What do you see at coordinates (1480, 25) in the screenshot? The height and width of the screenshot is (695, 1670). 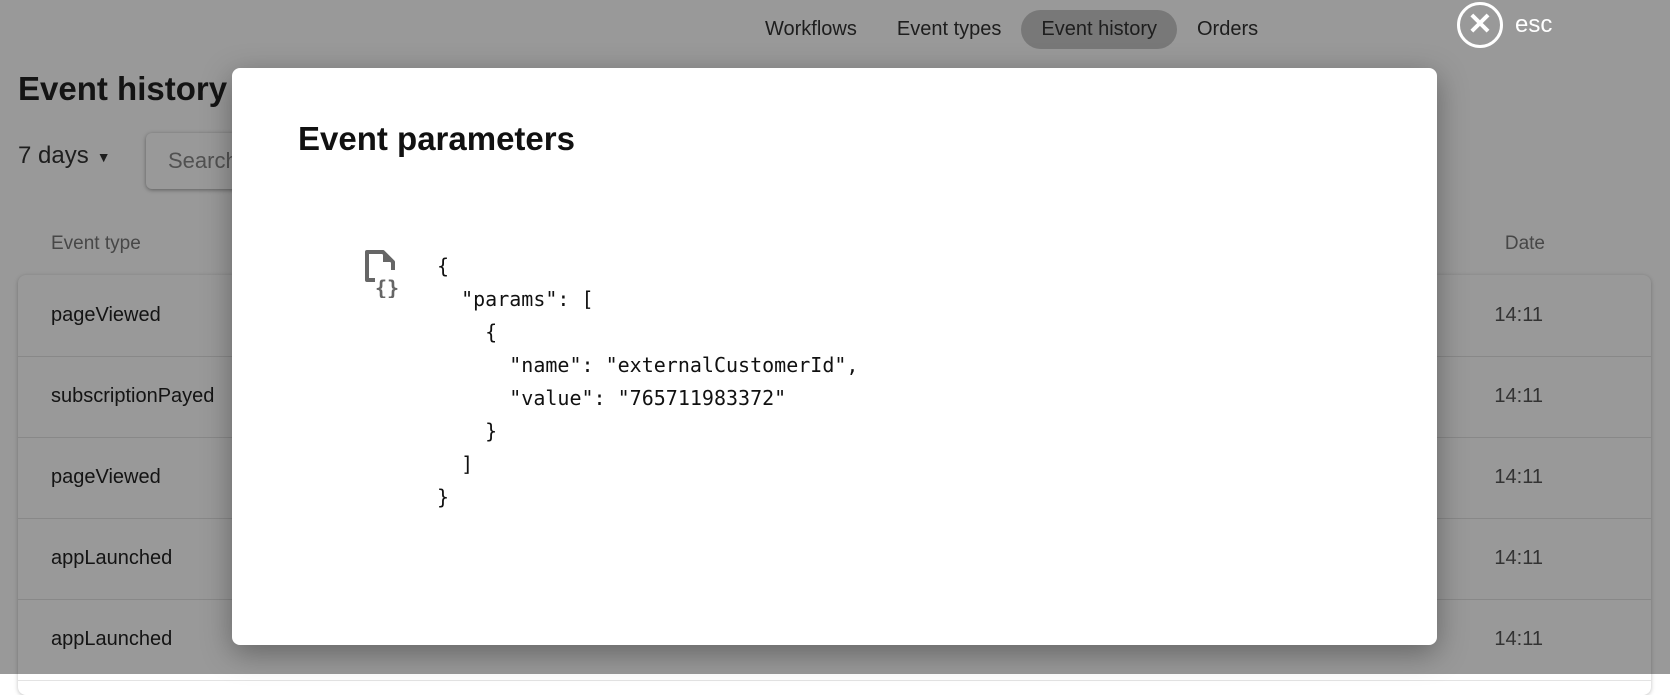 I see `close-circle-icon: ✕` at bounding box center [1480, 25].